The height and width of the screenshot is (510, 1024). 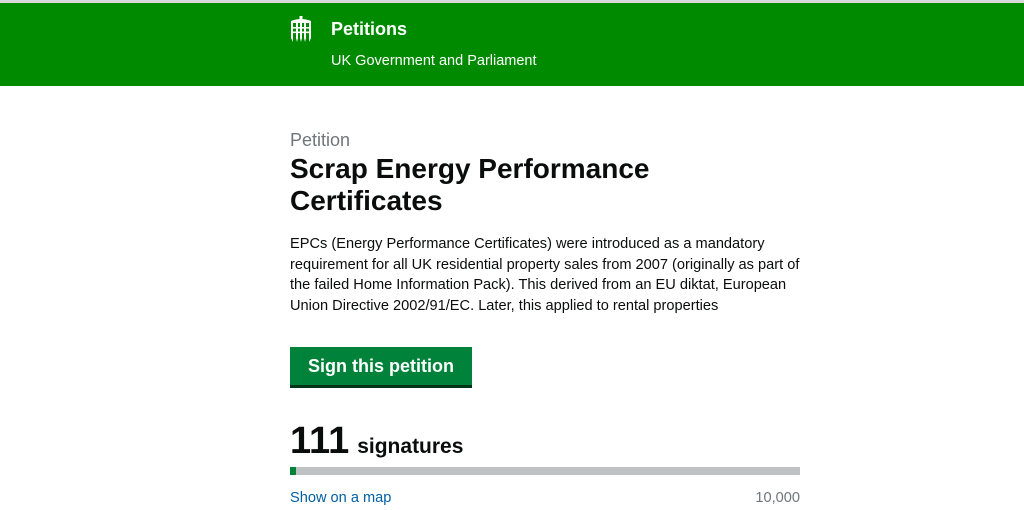 What do you see at coordinates (340, 498) in the screenshot?
I see `show-on-map-link: Show on a map` at bounding box center [340, 498].